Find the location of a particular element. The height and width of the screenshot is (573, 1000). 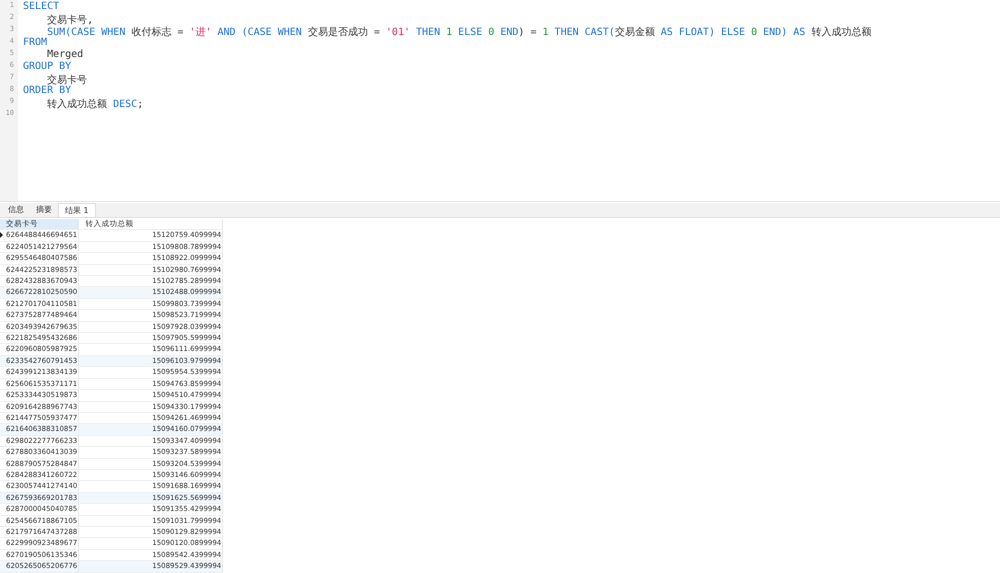

code-line: ORDER BY is located at coordinates (47, 91).